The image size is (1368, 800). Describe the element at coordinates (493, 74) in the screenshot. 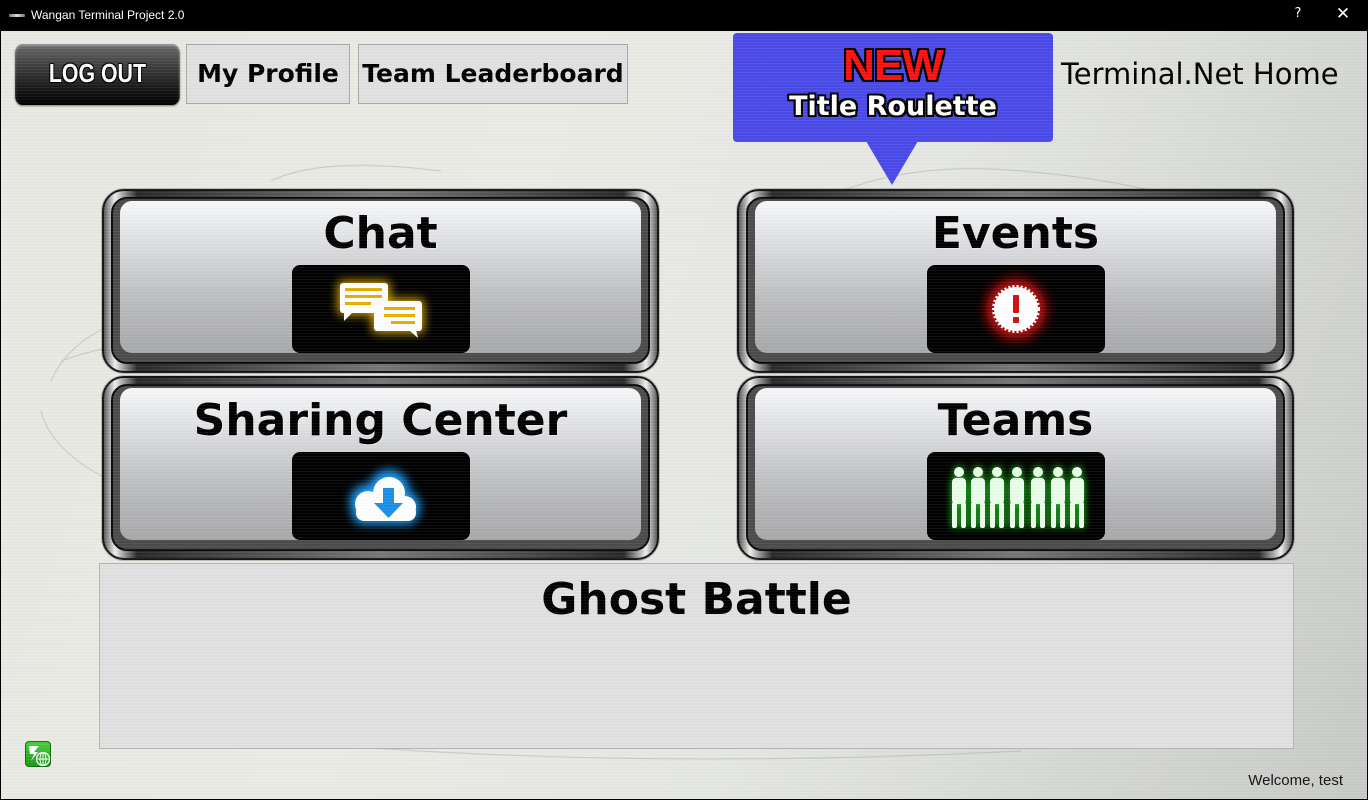

I see `team-leaderboard-button: Team Leaderboard` at that location.